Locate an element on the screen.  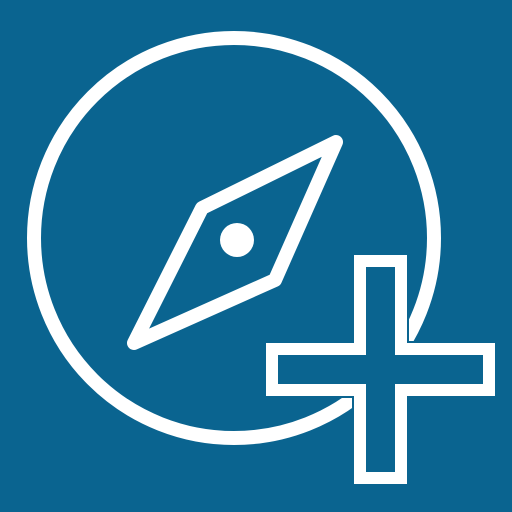
compass-center-dot is located at coordinates (237, 240).